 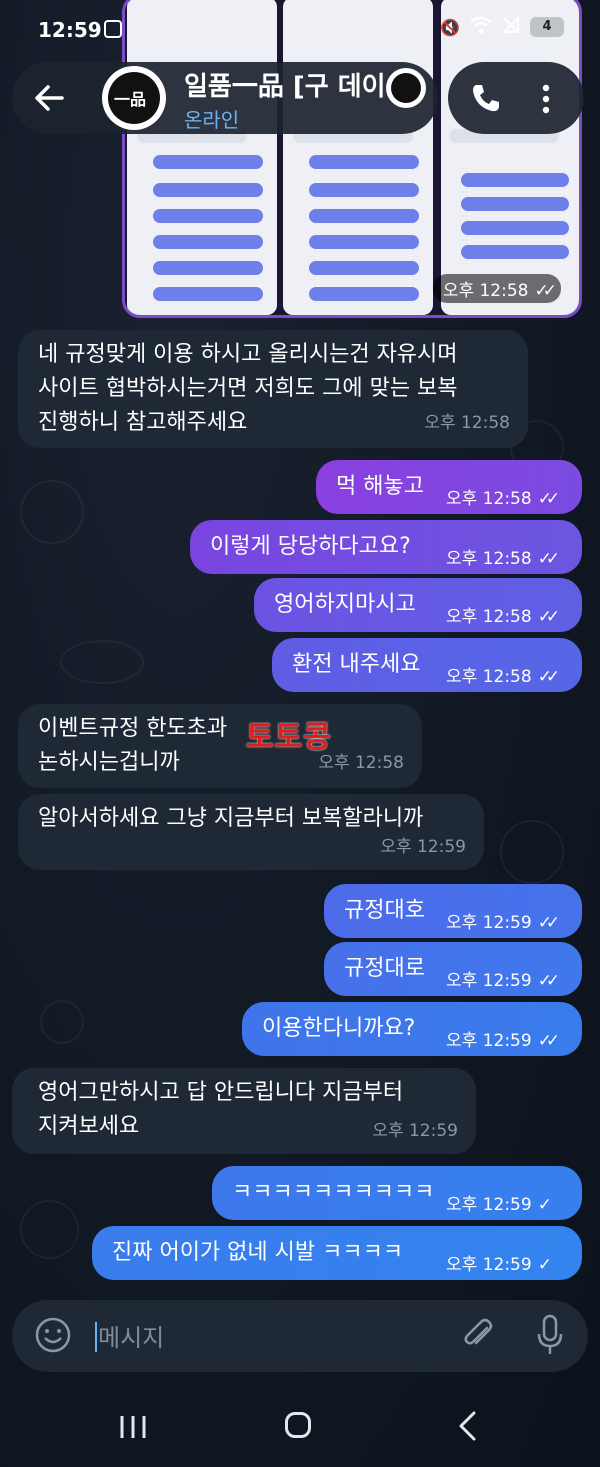 What do you see at coordinates (258, 1252) in the screenshot?
I see `message-line: 진짜 어이가 없네 시발 ㅋㅋㅋㅋ` at bounding box center [258, 1252].